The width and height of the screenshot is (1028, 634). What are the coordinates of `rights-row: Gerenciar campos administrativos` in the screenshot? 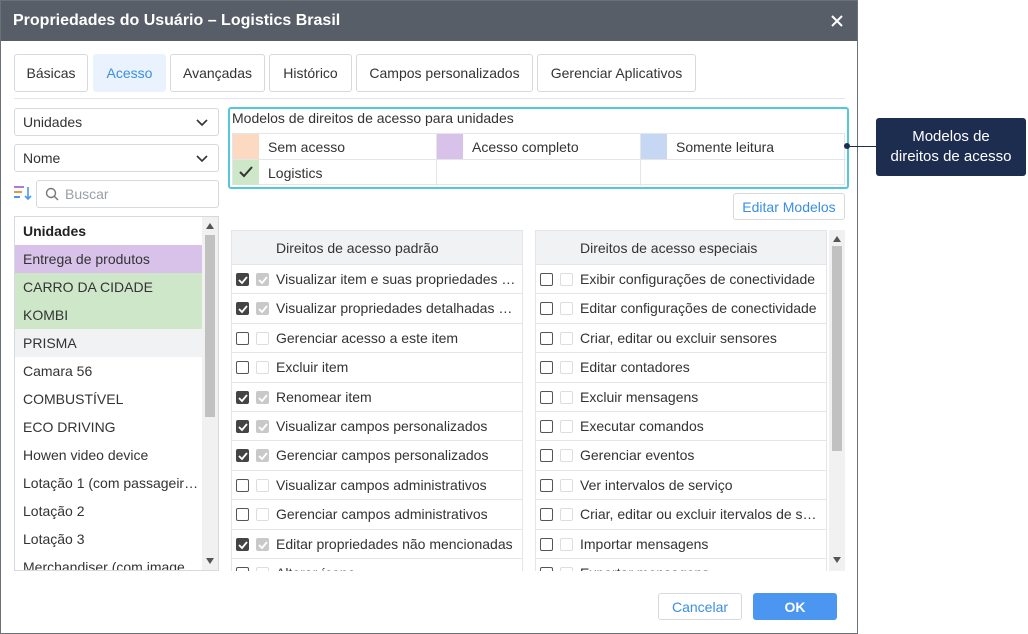 It's located at (377, 515).